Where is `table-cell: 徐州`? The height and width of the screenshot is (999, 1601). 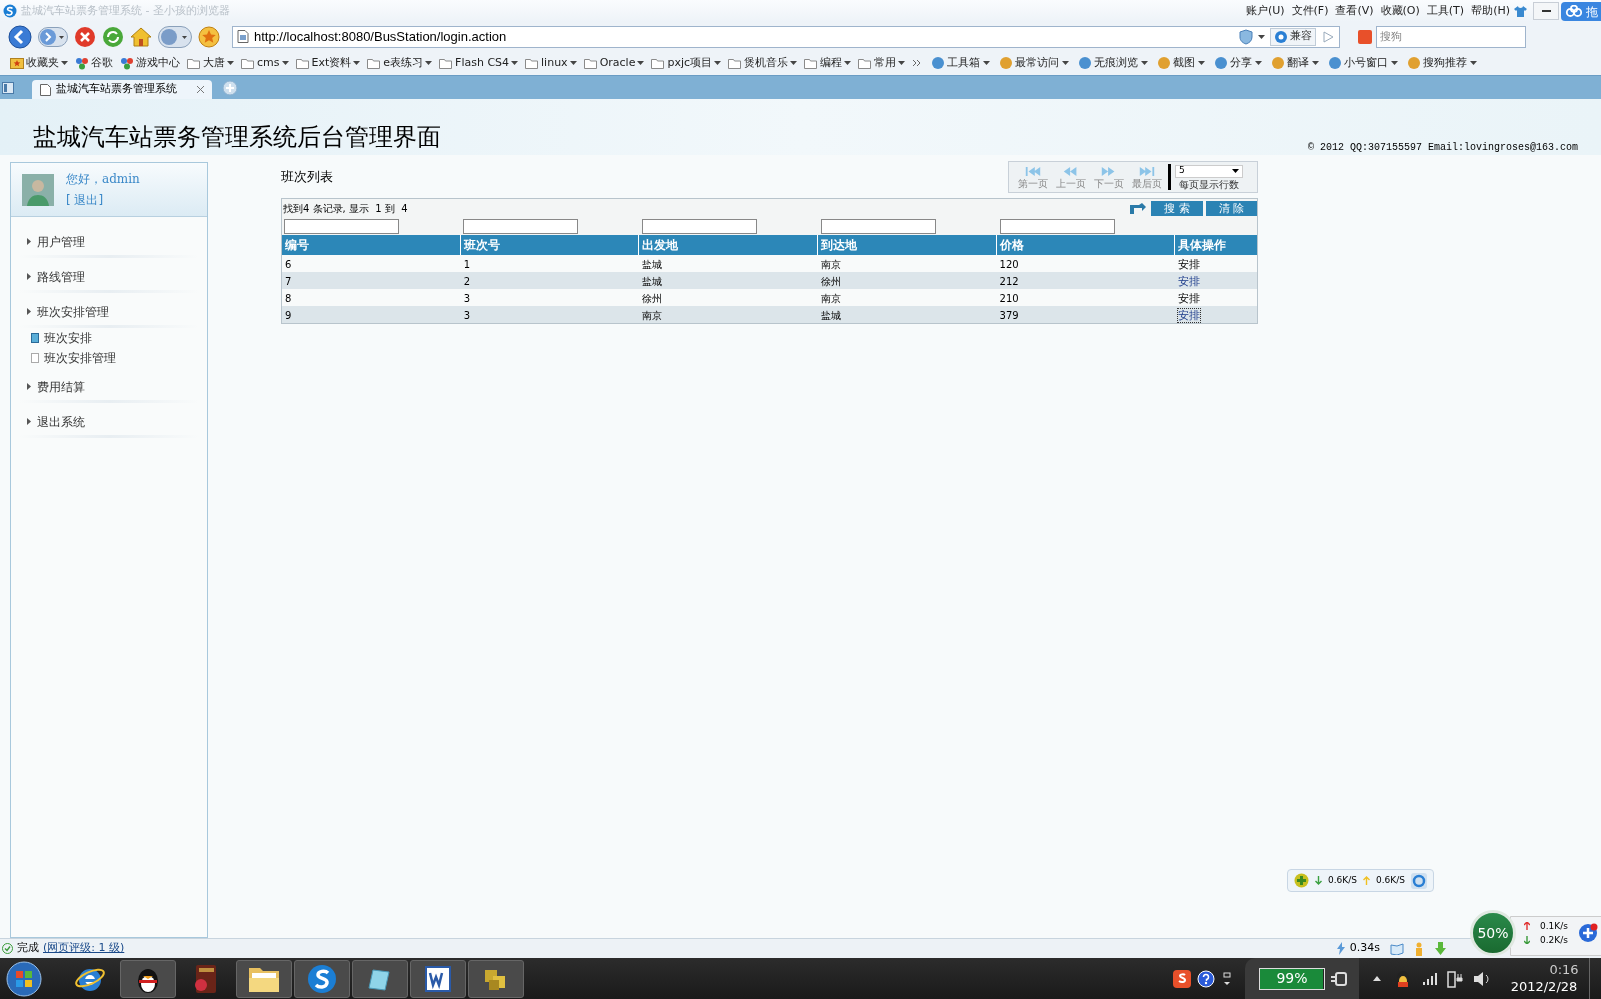
table-cell: 徐州 is located at coordinates (830, 281).